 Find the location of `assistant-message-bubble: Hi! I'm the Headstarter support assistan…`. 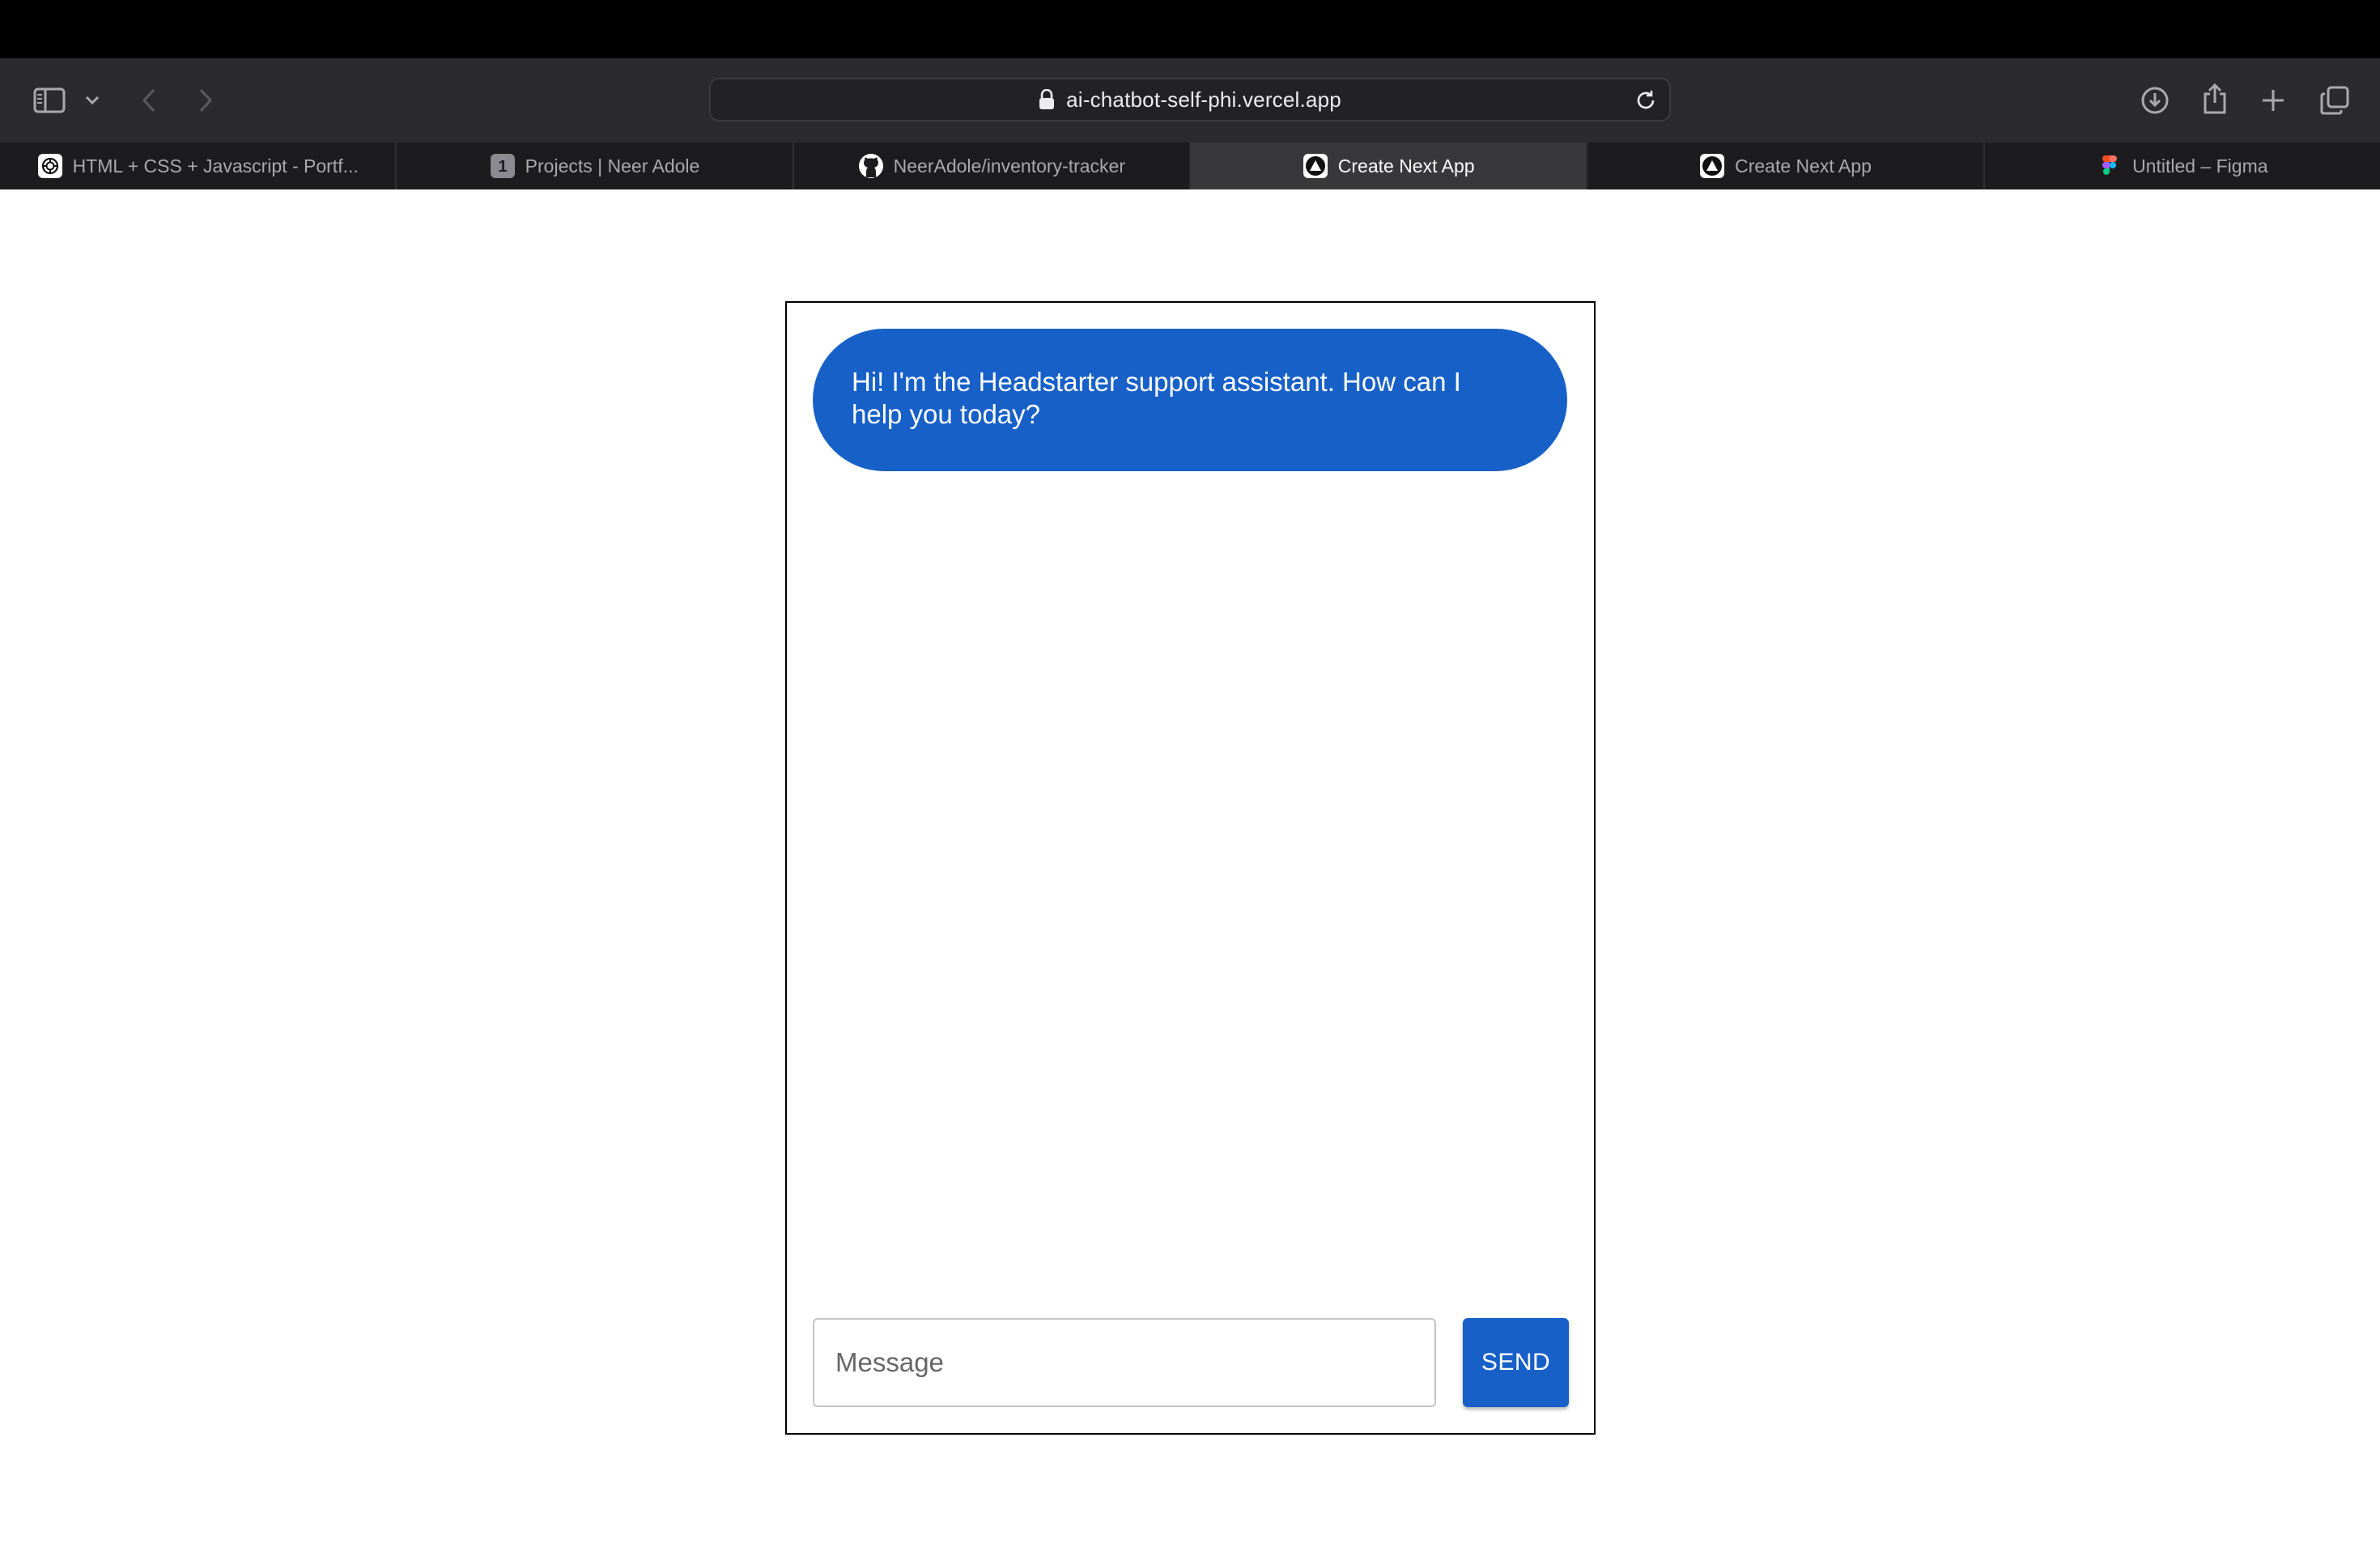

assistant-message-bubble: Hi! I'm the Headstarter support assistan… is located at coordinates (1190, 400).